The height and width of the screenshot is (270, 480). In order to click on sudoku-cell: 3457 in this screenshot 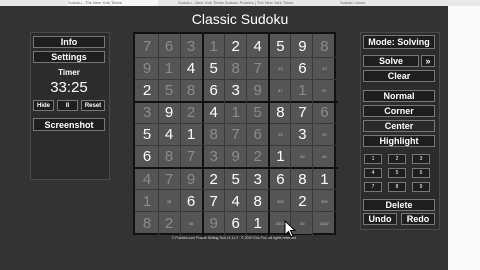, I will do `click(324, 223)`.